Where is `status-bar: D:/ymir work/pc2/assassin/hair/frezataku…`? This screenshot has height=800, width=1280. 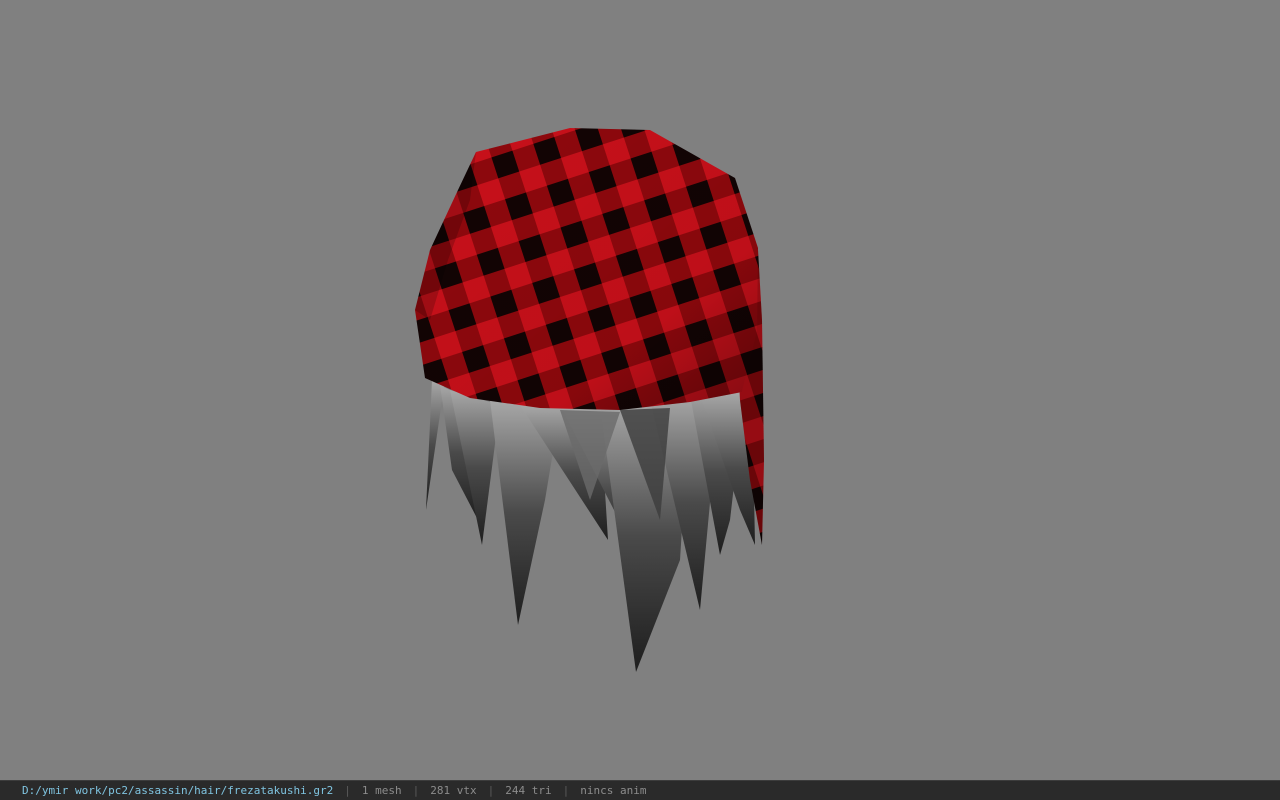 status-bar: D:/ymir work/pc2/assassin/hair/frezataku… is located at coordinates (640, 790).